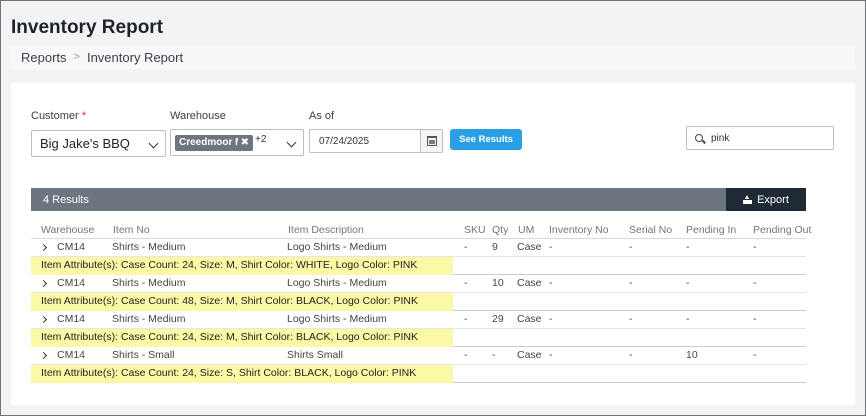  I want to click on breadcrumb-reports-link: Reports, so click(44, 57).